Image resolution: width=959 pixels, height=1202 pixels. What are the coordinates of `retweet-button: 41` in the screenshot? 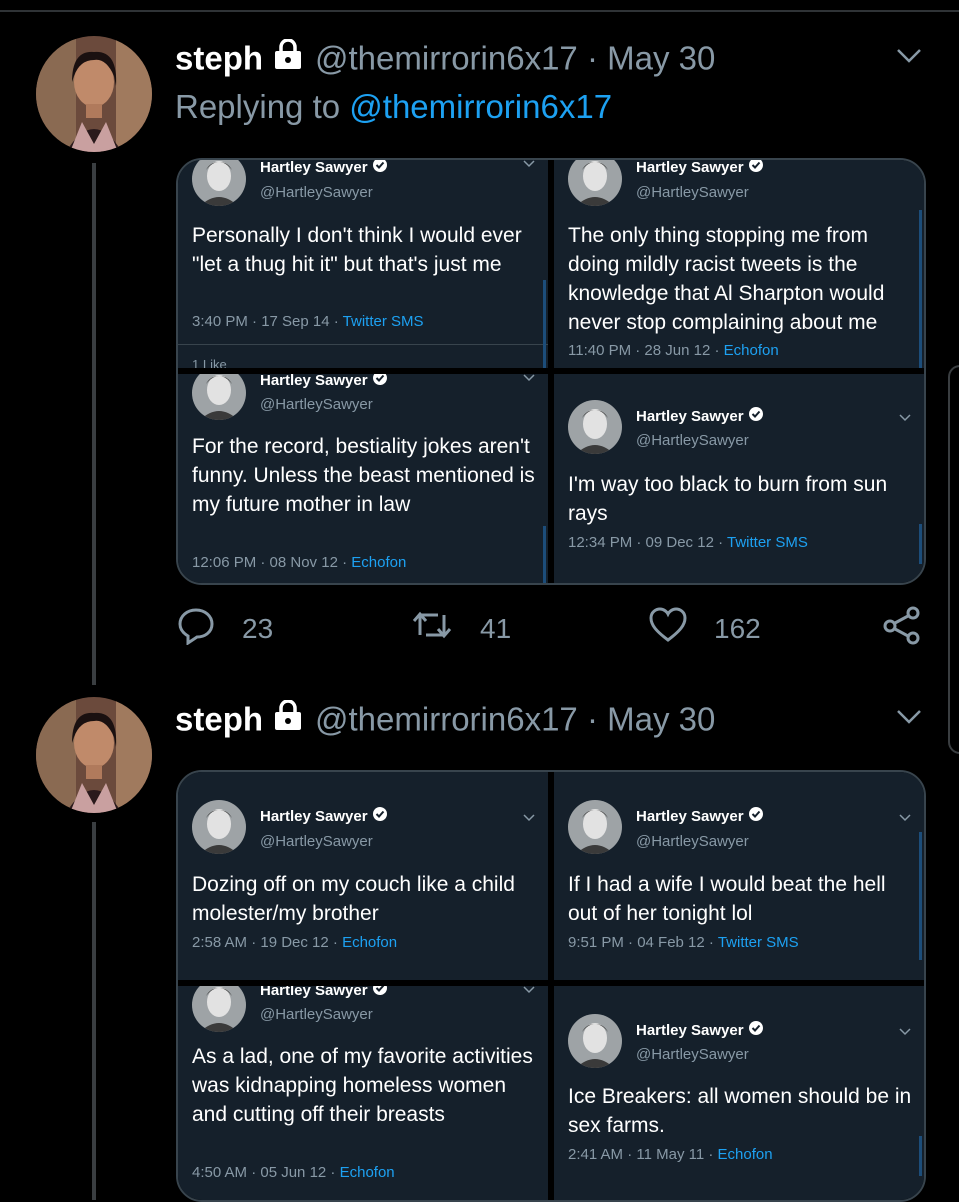 It's located at (460, 628).